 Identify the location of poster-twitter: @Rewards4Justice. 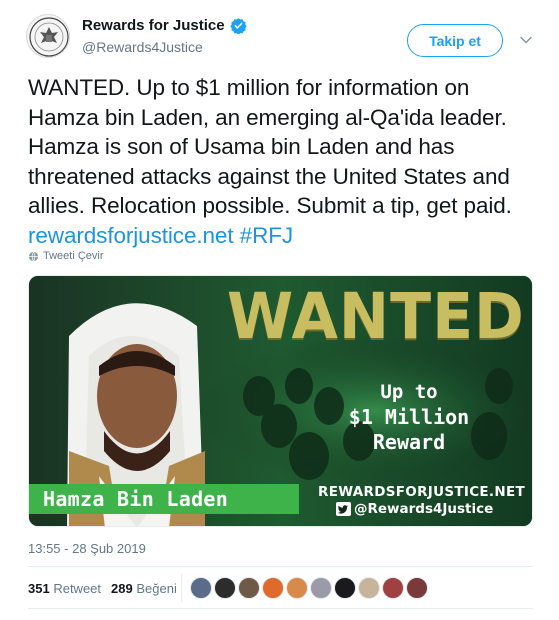
(414, 509).